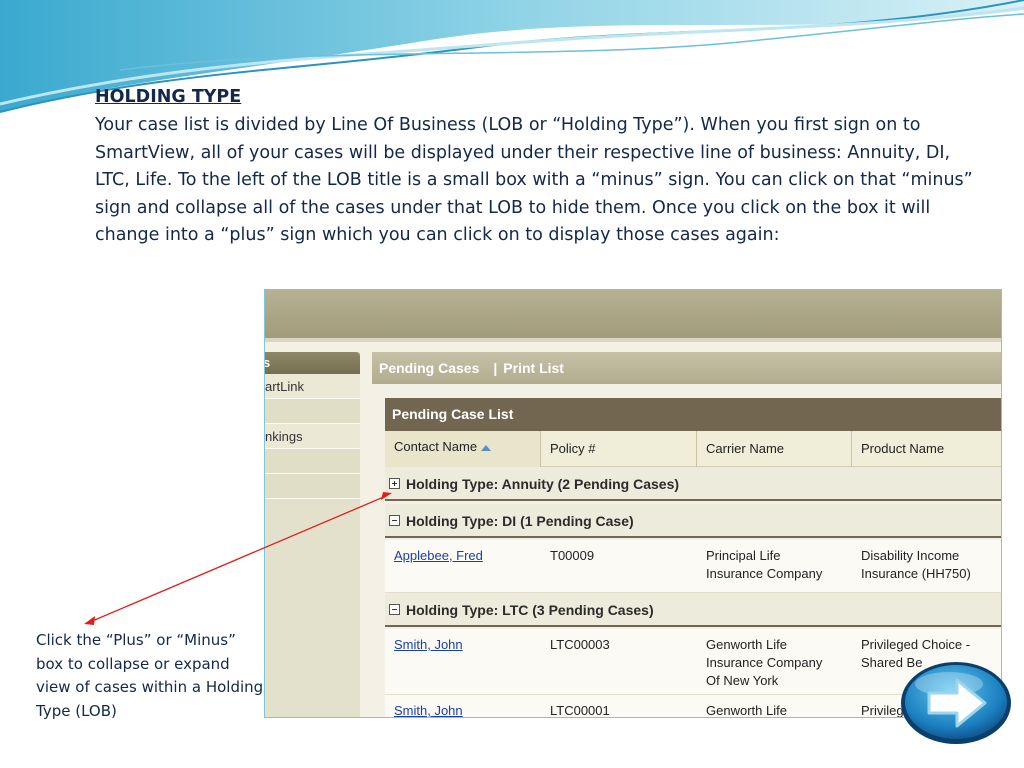 This screenshot has width=1024, height=768. I want to click on cell-policy: T00009, so click(572, 555).